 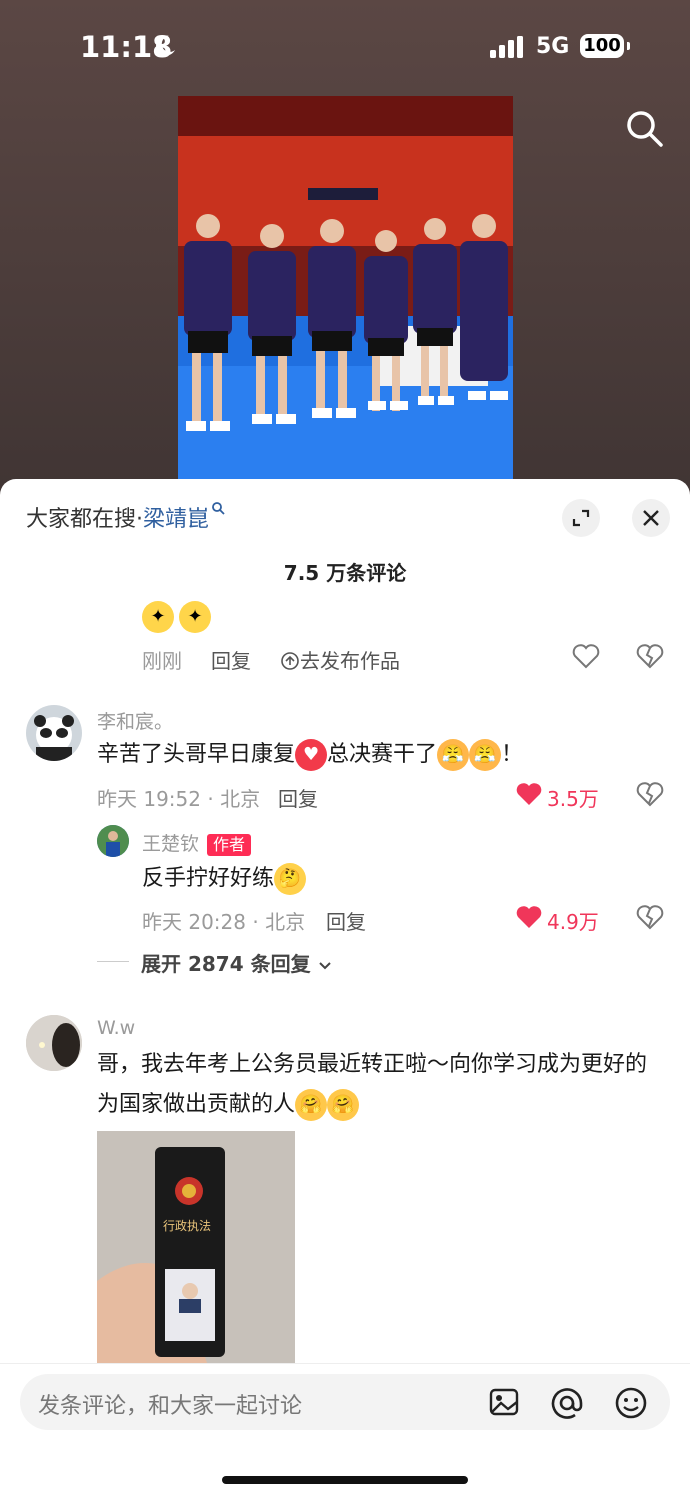 I want to click on home-indicator, so click(x=345, y=1480).